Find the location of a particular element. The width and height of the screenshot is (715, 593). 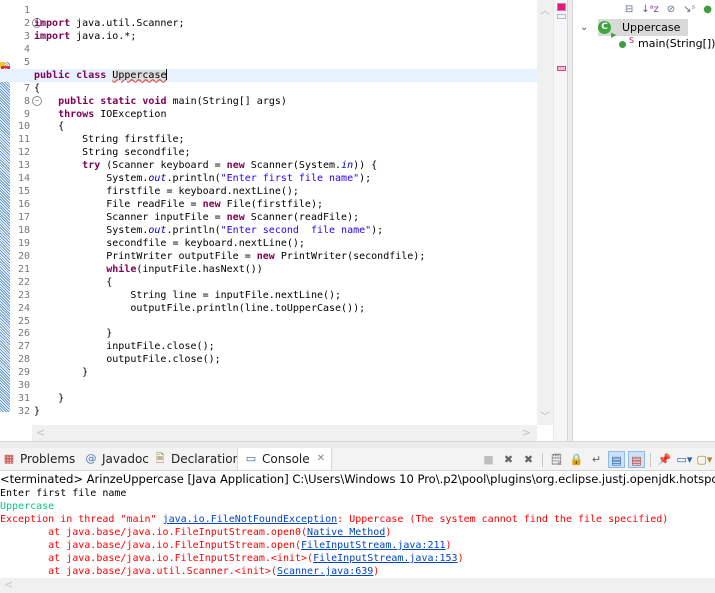

display-selected-console-icon: ▭▾ is located at coordinates (684, 459).